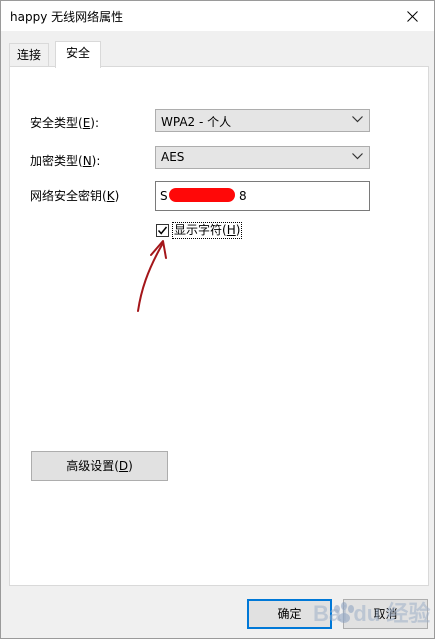  I want to click on window-title: happy 无线网络属性, so click(67, 17).